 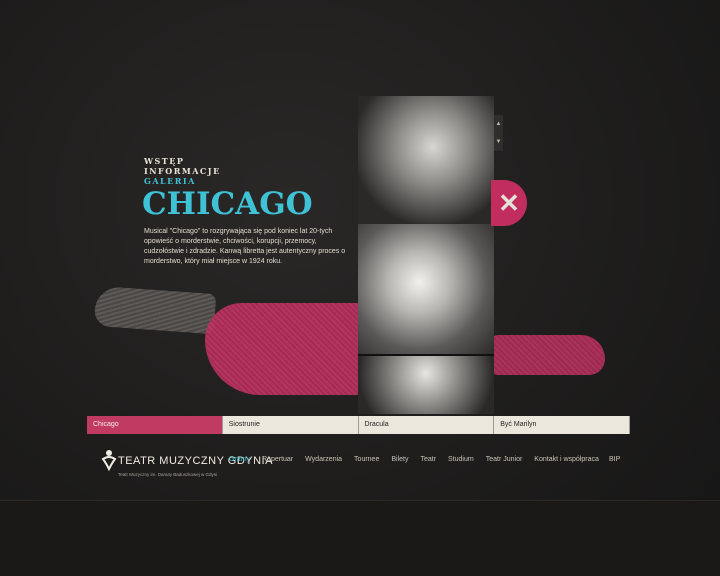 I want to click on submenu-item-informacje: INFORMACJE, so click(x=182, y=171).